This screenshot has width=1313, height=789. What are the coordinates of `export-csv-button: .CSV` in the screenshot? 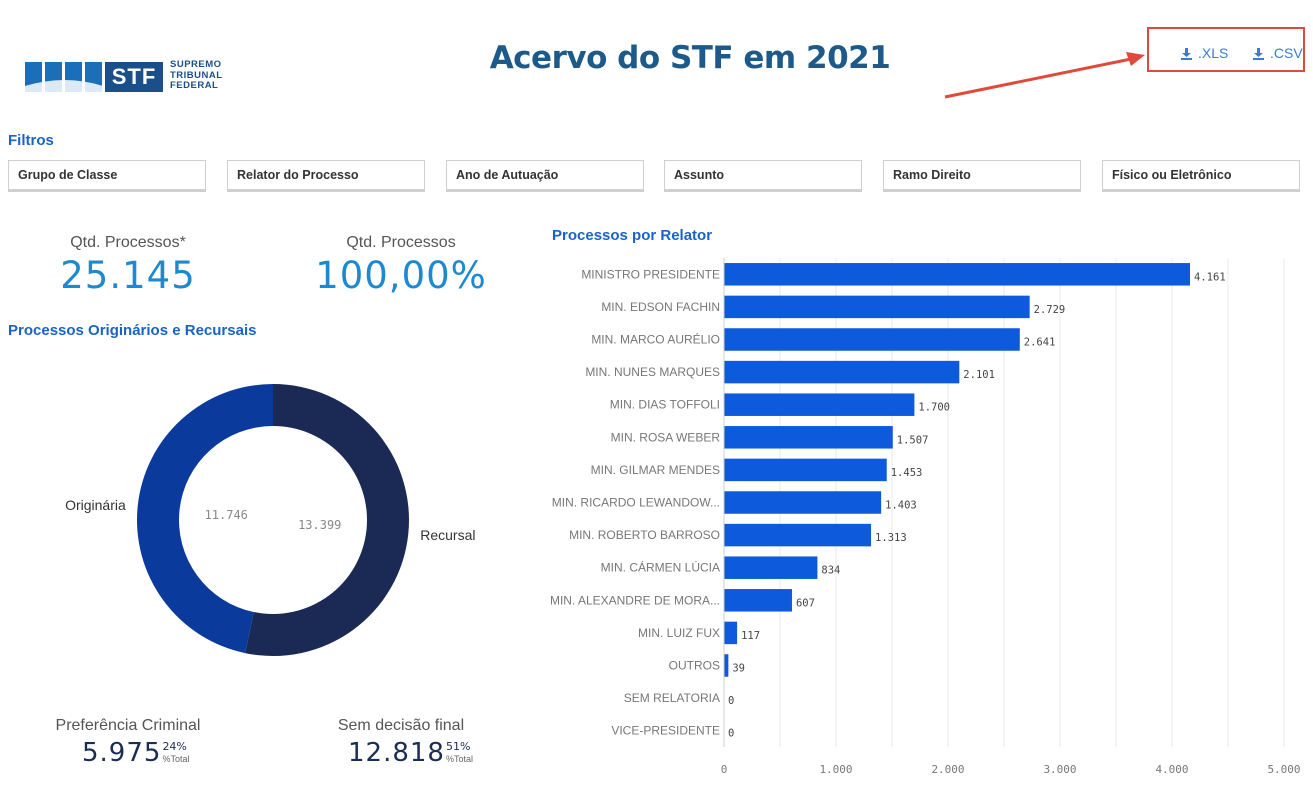 It's located at (1277, 53).